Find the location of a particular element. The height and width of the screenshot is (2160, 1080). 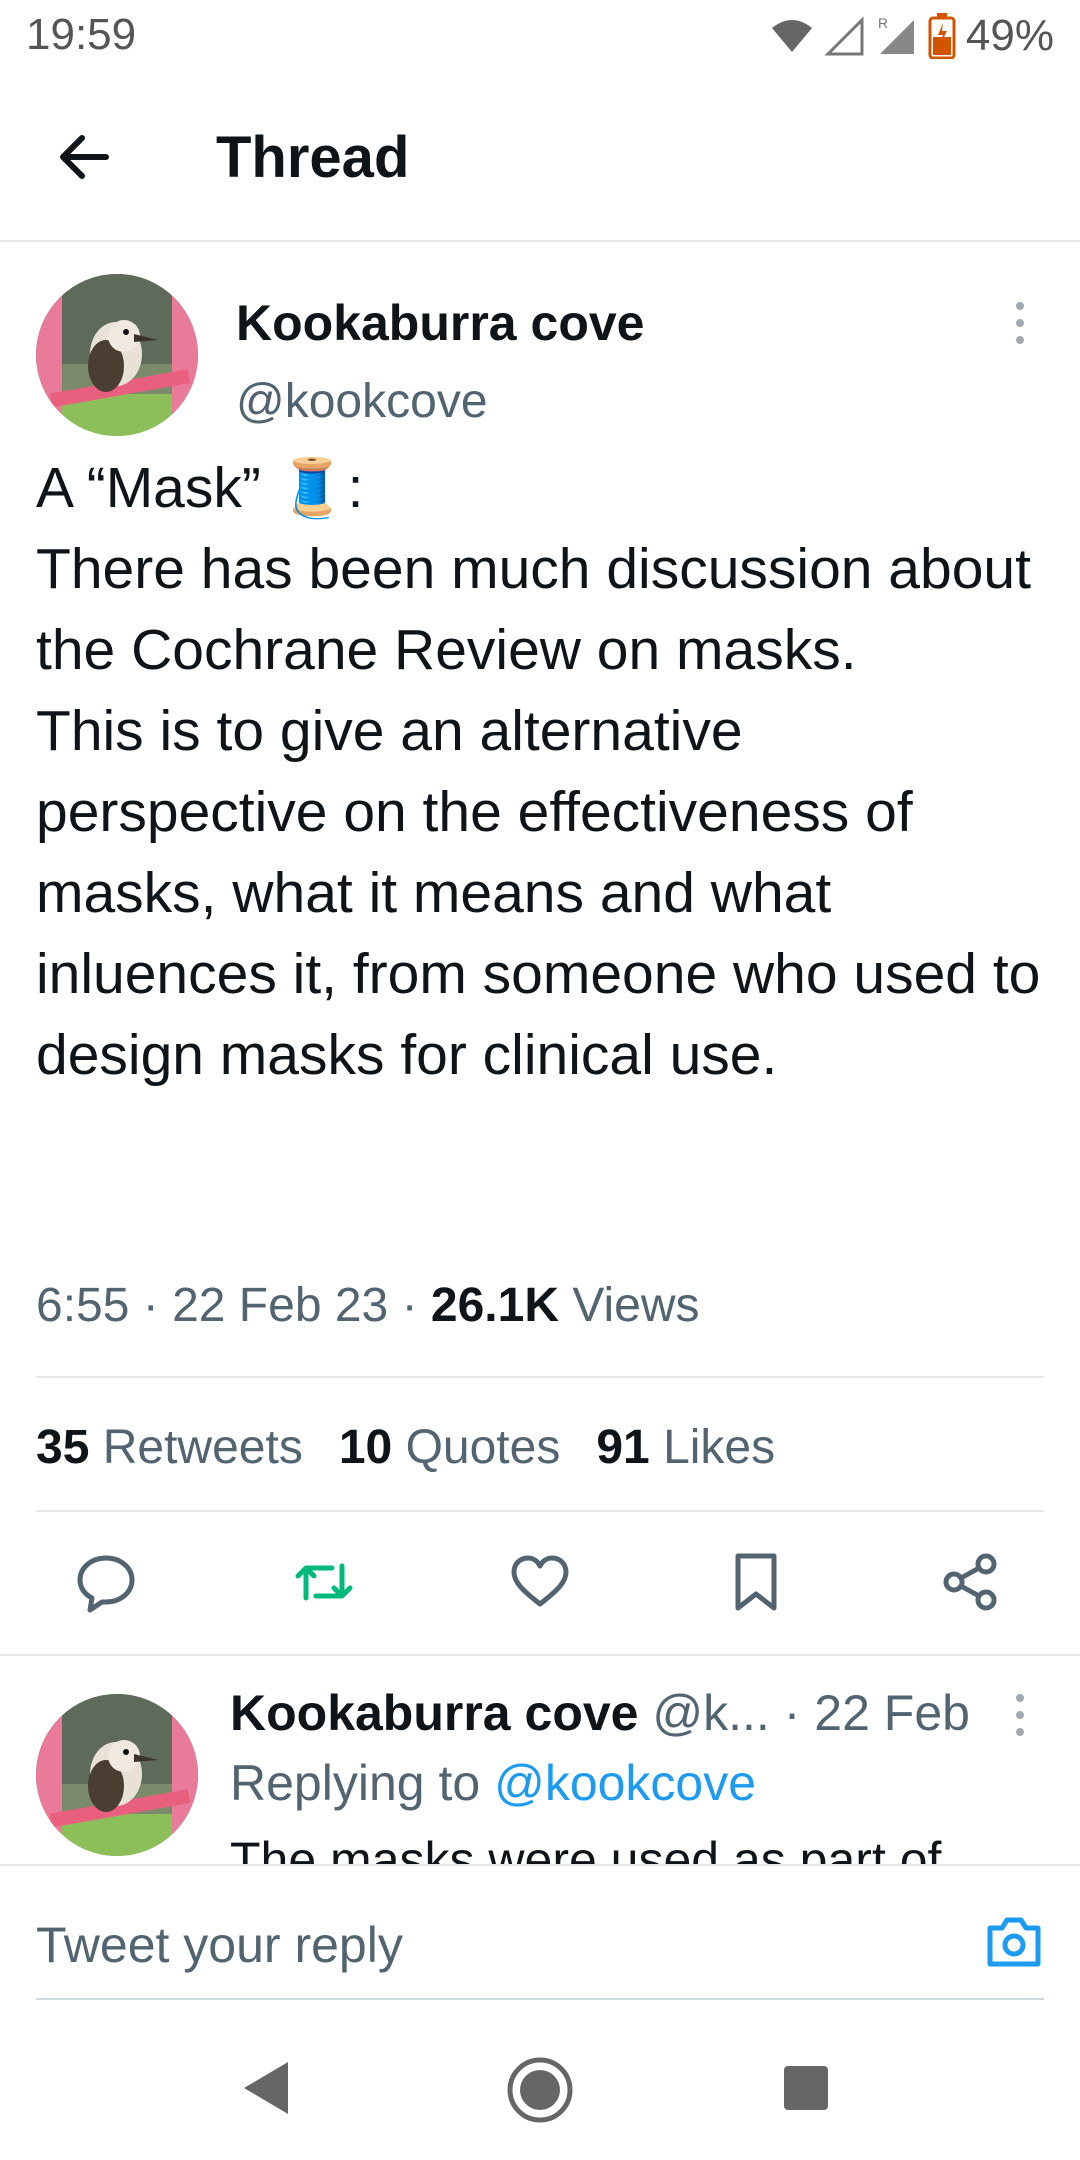

battery-percent: 49% is located at coordinates (1009, 35).